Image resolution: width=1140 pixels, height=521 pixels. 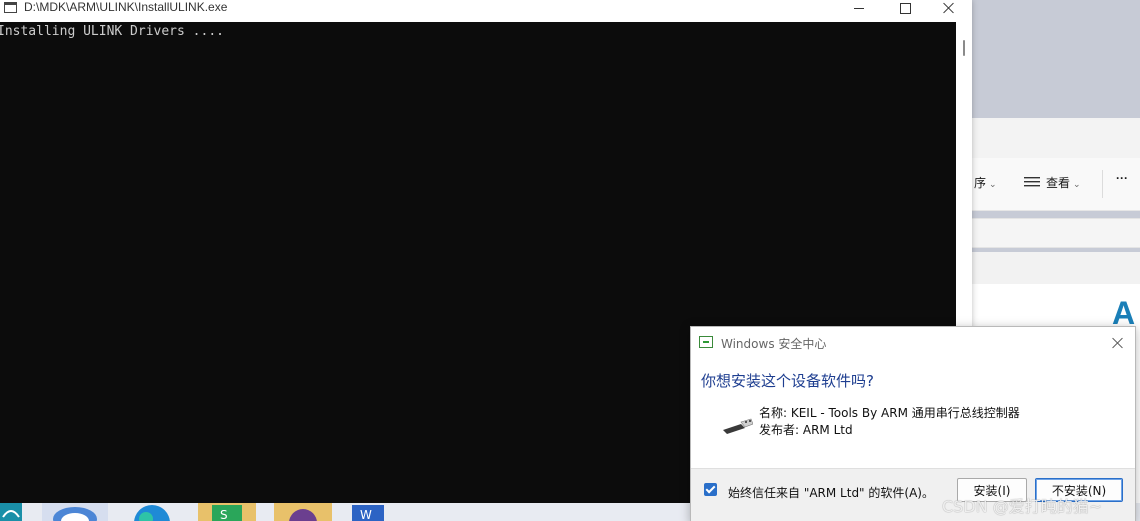 What do you see at coordinates (905, 8) in the screenshot?
I see `maximize-icon` at bounding box center [905, 8].